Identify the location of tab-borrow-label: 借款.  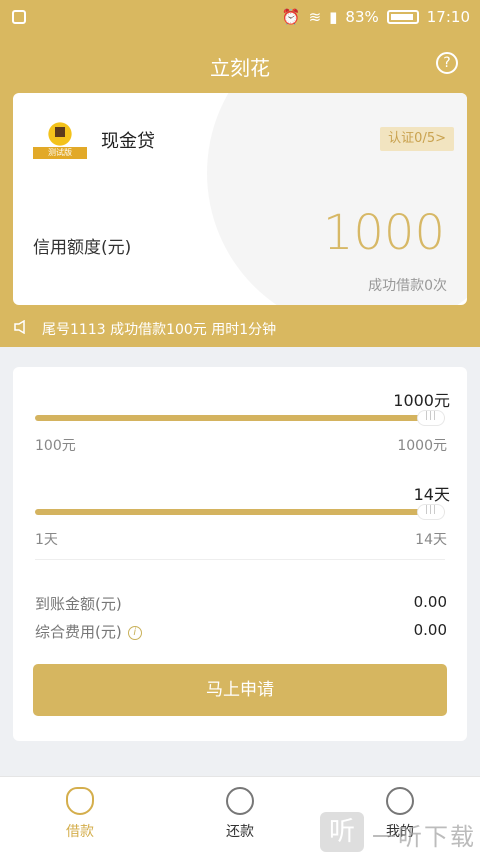
(80, 832).